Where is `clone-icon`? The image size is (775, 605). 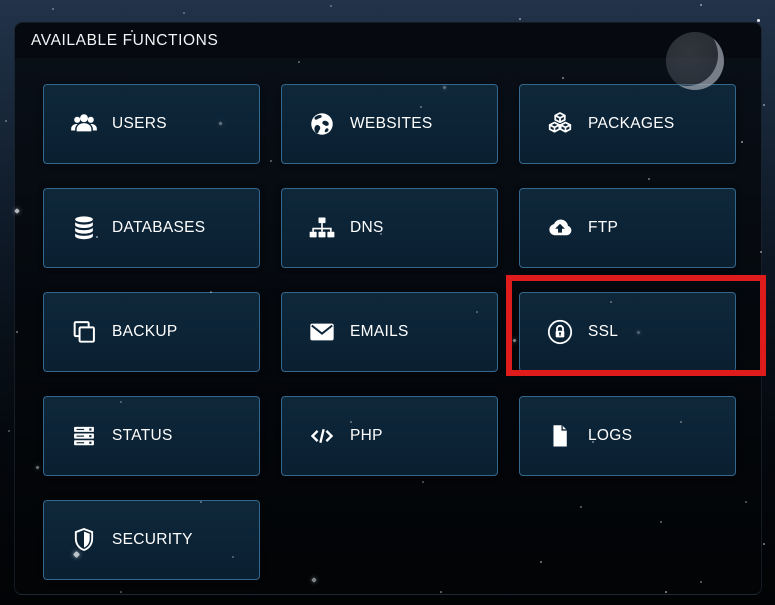 clone-icon is located at coordinates (84, 332).